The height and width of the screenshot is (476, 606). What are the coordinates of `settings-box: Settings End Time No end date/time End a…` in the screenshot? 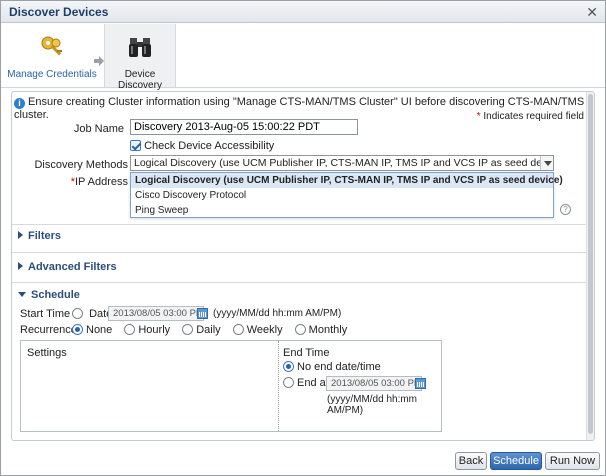 It's located at (231, 386).